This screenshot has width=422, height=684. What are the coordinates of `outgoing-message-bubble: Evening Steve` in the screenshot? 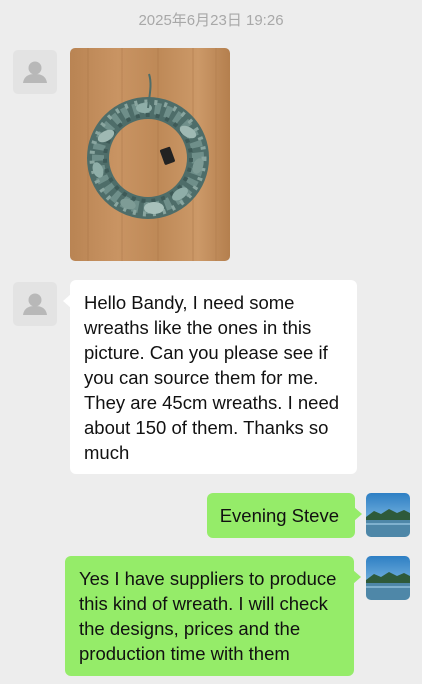 It's located at (284, 515).